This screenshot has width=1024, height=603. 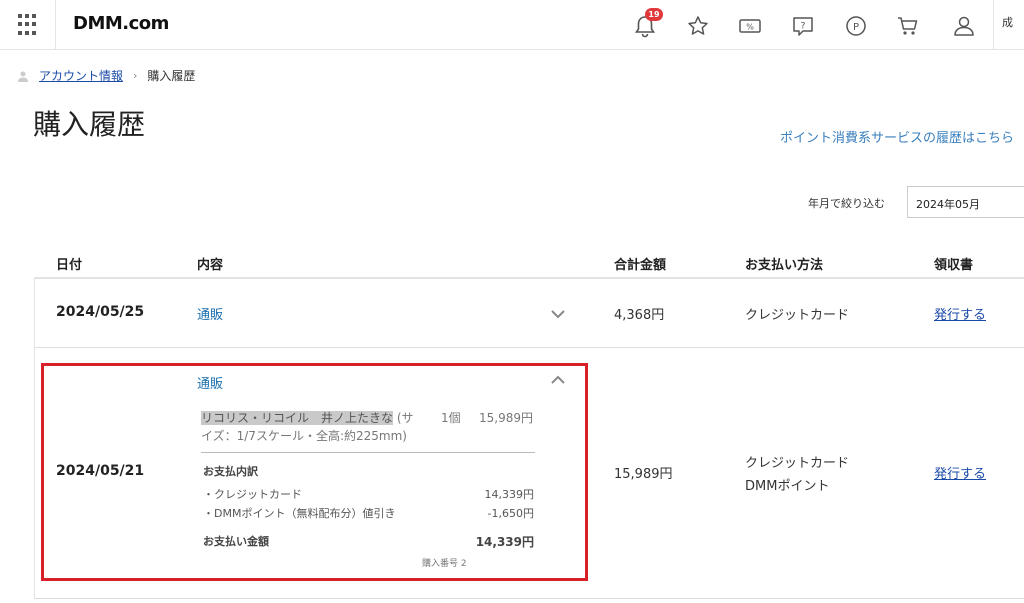 What do you see at coordinates (558, 314) in the screenshot?
I see `chevron-down-icon` at bounding box center [558, 314].